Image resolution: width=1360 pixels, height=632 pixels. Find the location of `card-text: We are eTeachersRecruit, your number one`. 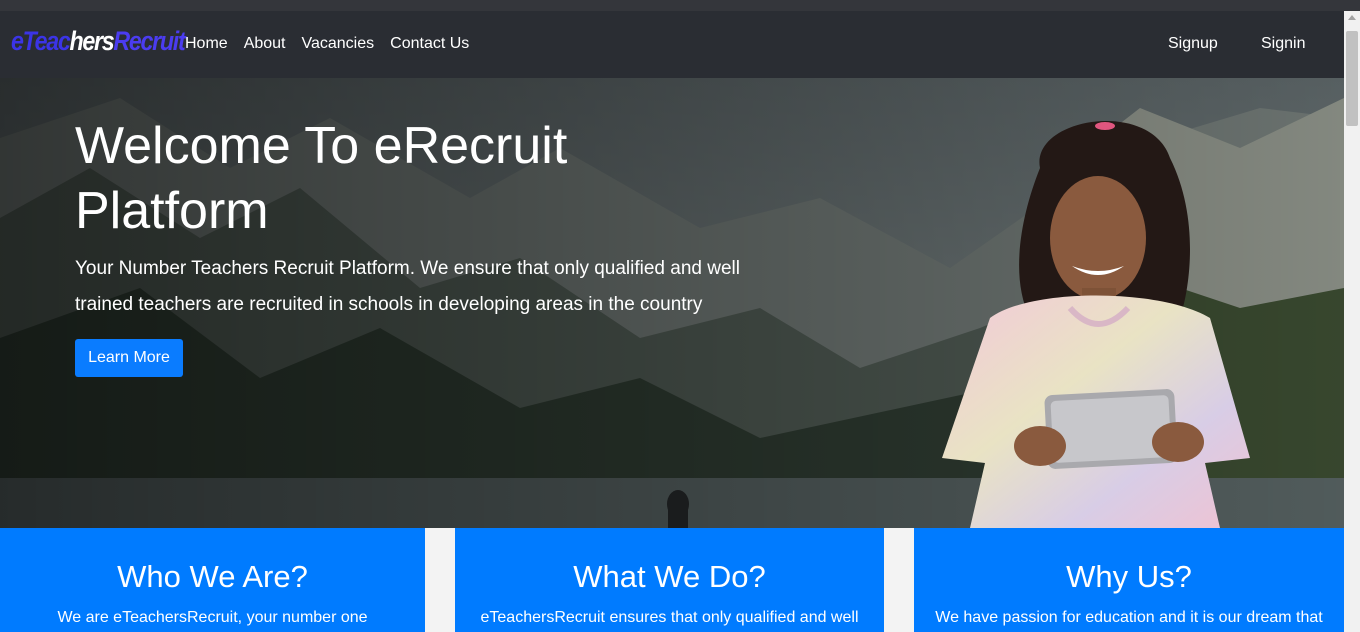

card-text: We are eTeachersRecruit, your number one is located at coordinates (212, 617).